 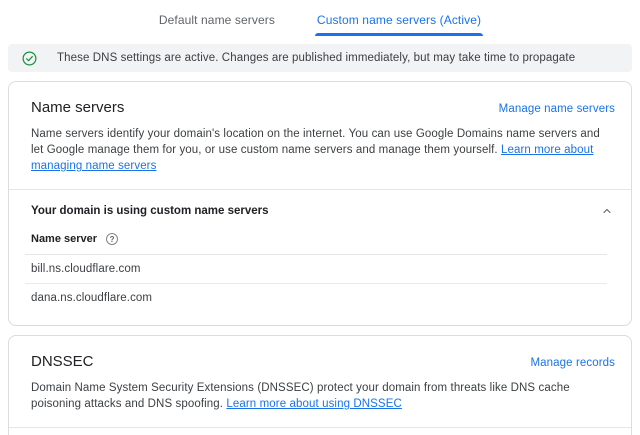 I want to click on learn-more-dnssec-link: Learn more about using DNSSEC, so click(x=314, y=404).